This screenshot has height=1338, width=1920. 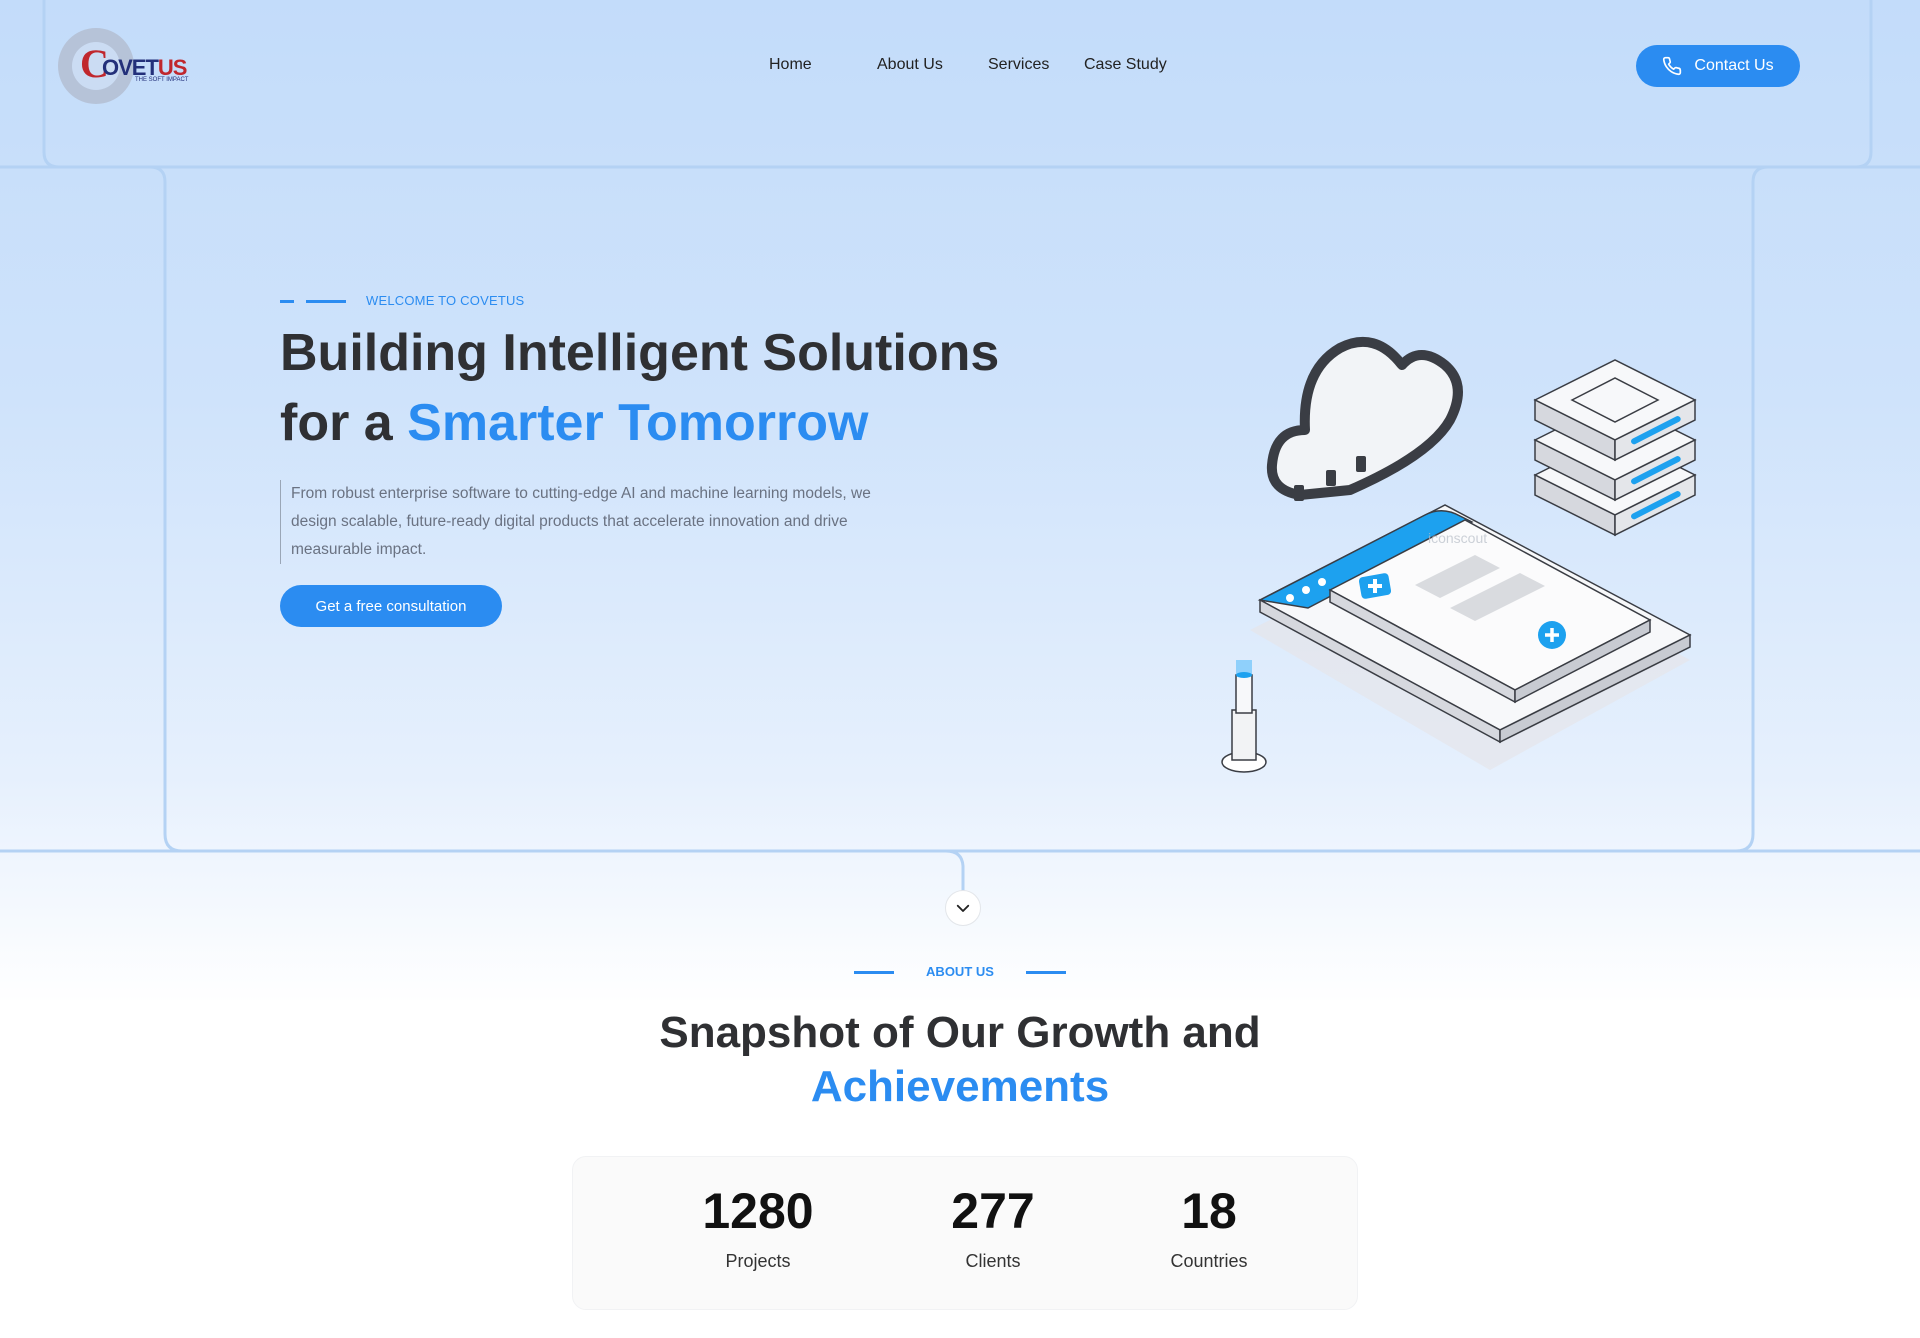 What do you see at coordinates (638, 423) in the screenshot?
I see `hero-title-accent: Smarter Tomorrow` at bounding box center [638, 423].